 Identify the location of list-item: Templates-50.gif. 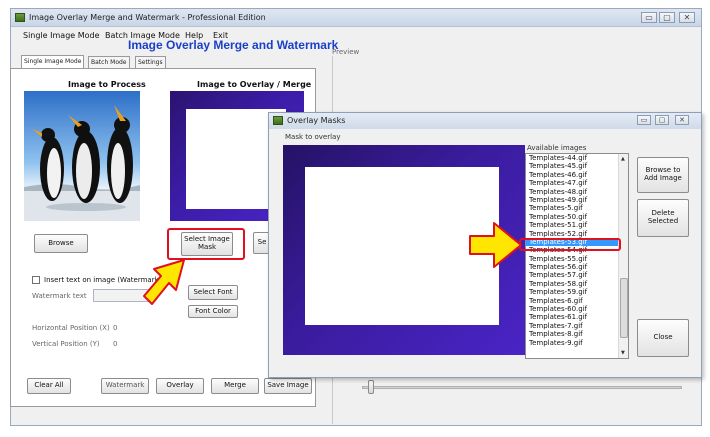
(572, 217).